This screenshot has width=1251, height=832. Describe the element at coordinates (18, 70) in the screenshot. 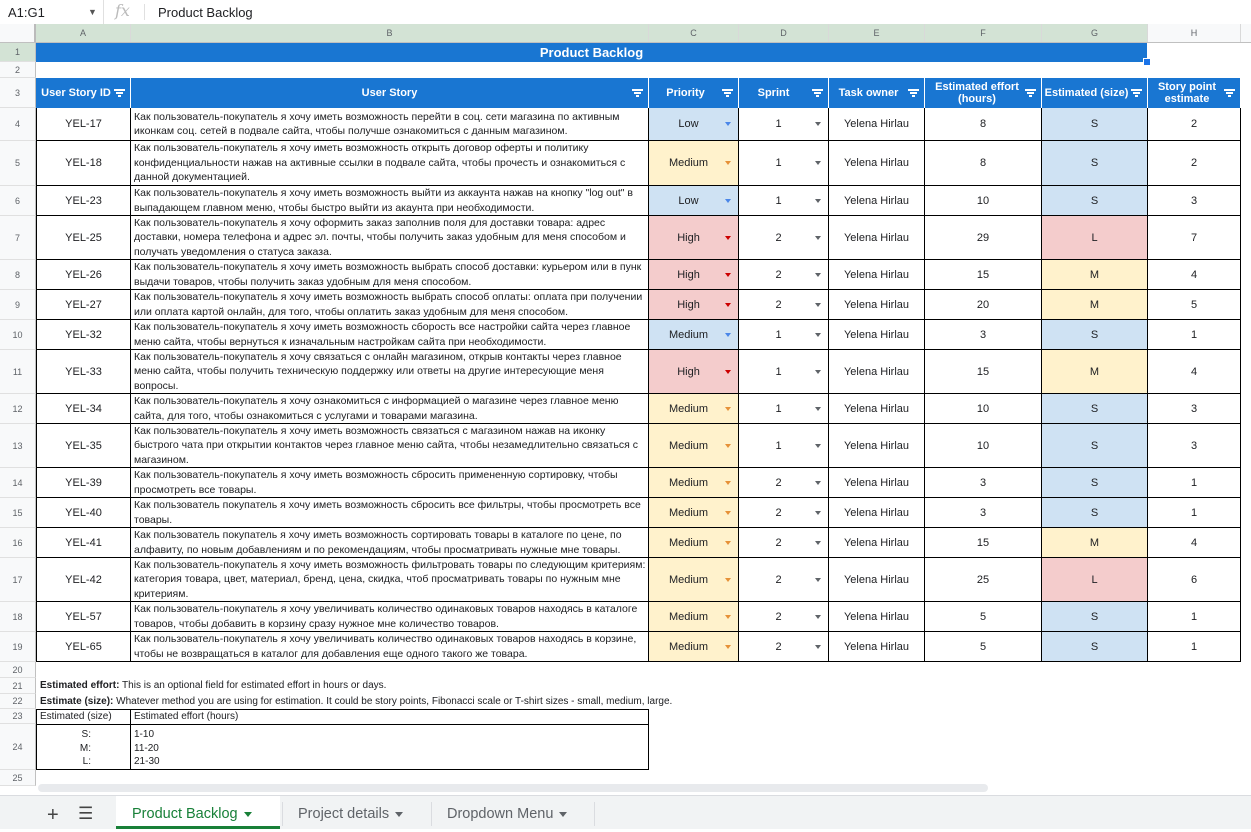

I see `row-header: 2` at that location.